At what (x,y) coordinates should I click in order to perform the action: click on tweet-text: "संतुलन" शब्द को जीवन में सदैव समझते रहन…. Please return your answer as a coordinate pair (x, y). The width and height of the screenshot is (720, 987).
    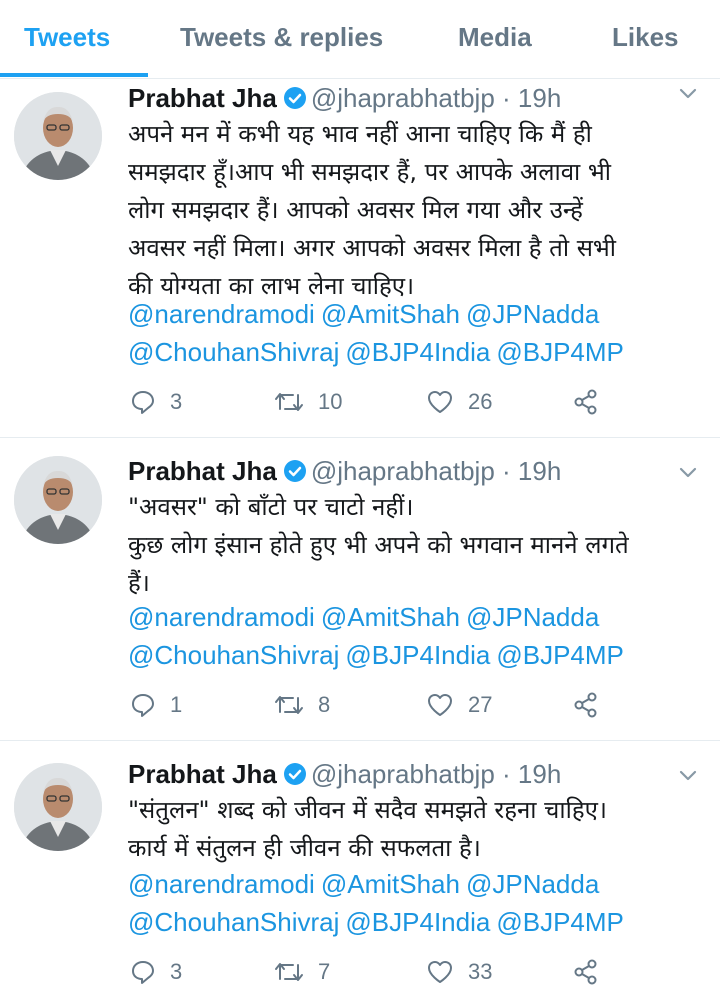
    Looking at the image, I should click on (413, 829).